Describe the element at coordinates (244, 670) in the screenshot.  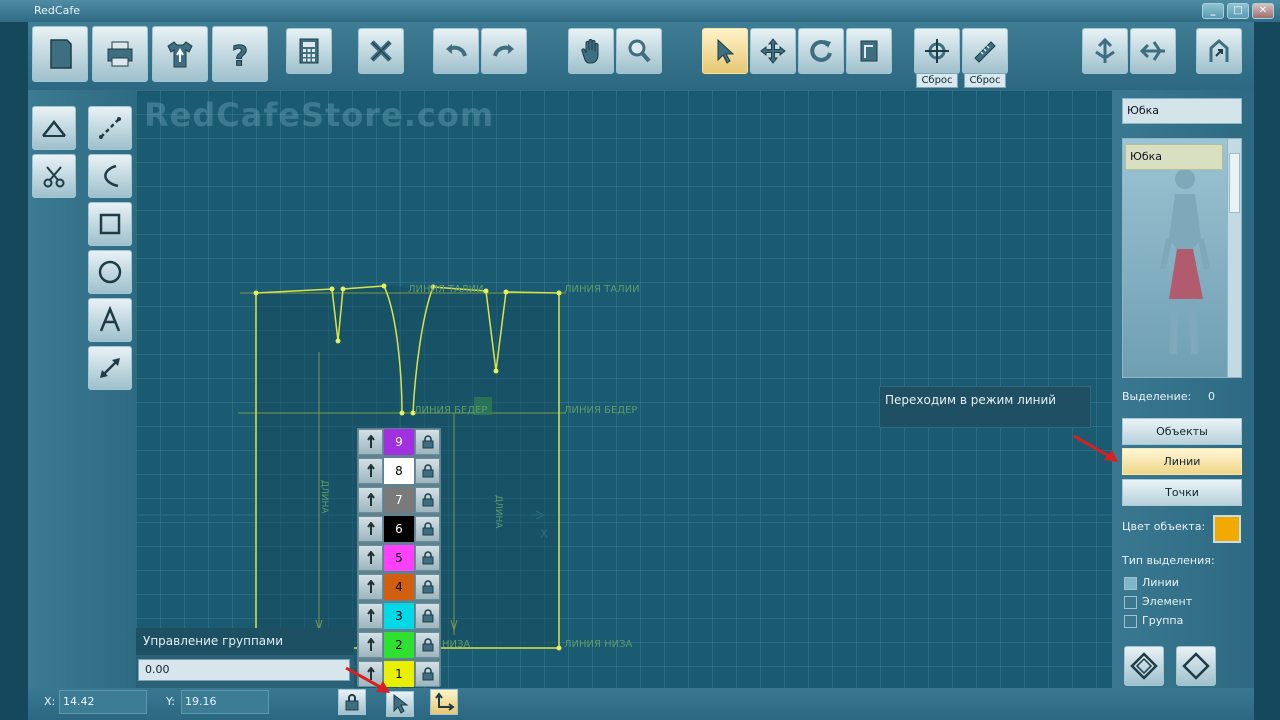
I see `group-value-input: 0.00` at that location.